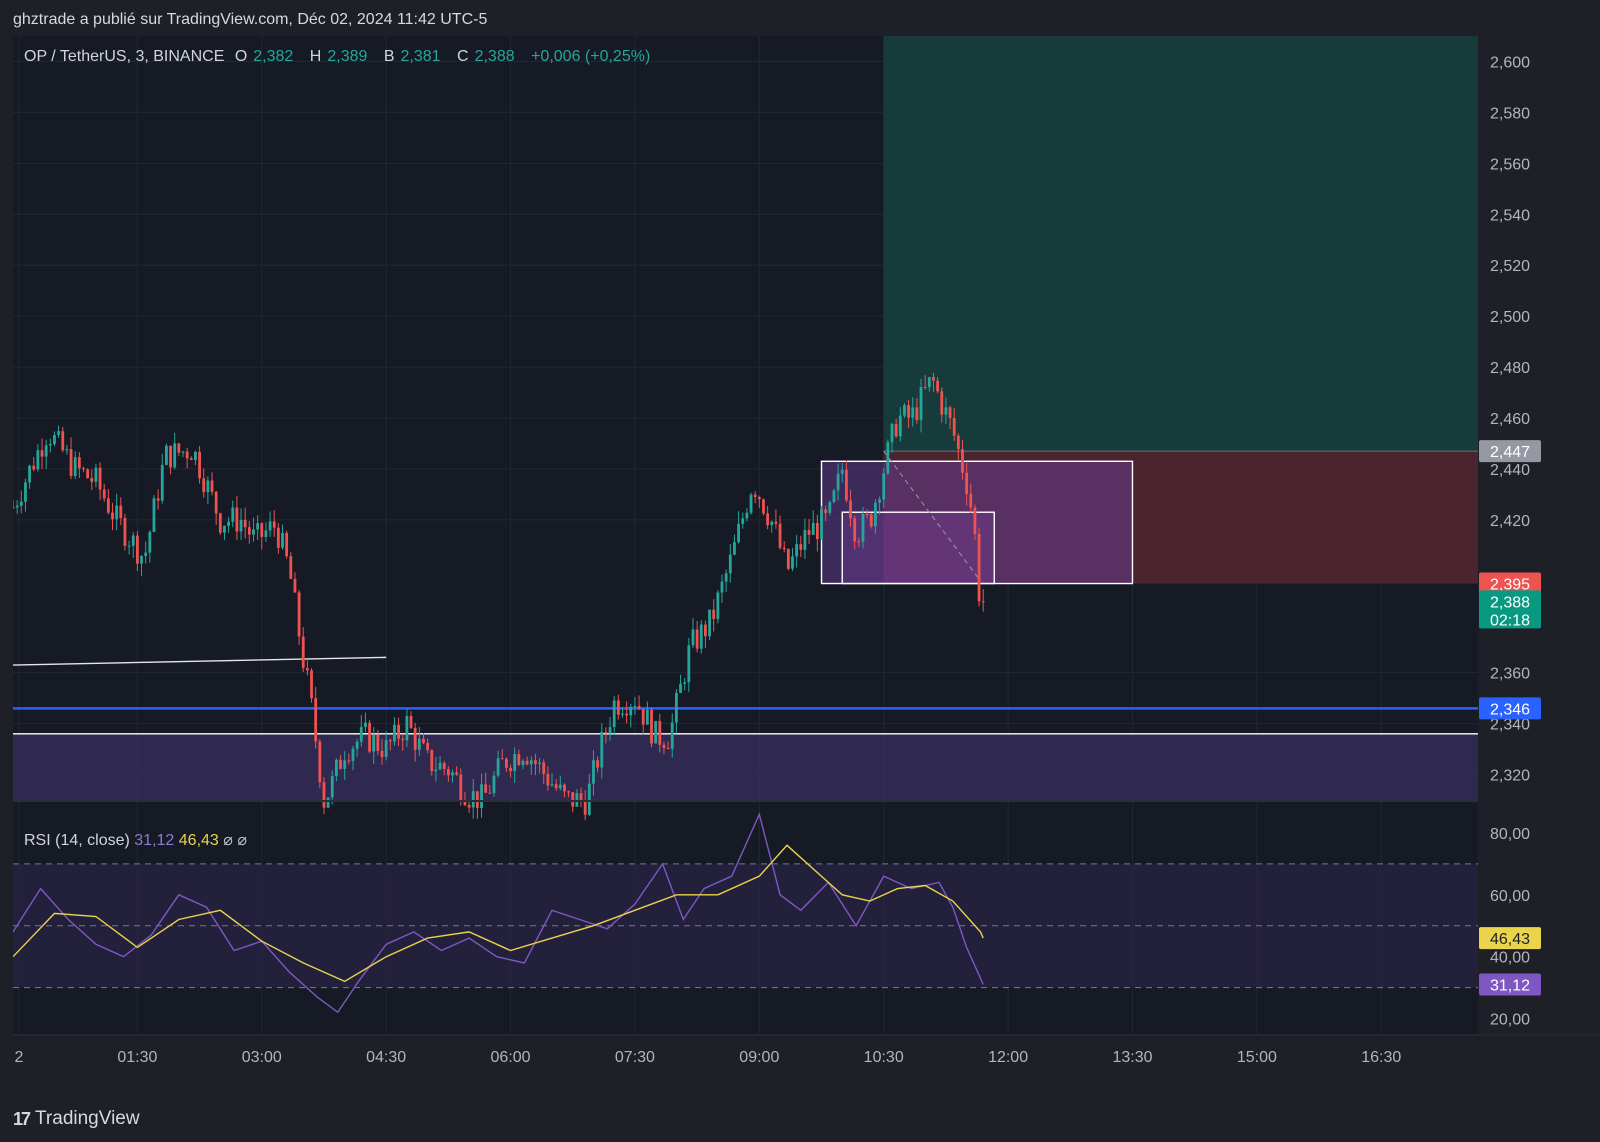 The width and height of the screenshot is (1600, 1142). I want to click on price-label-text: 2,388, so click(1510, 602).